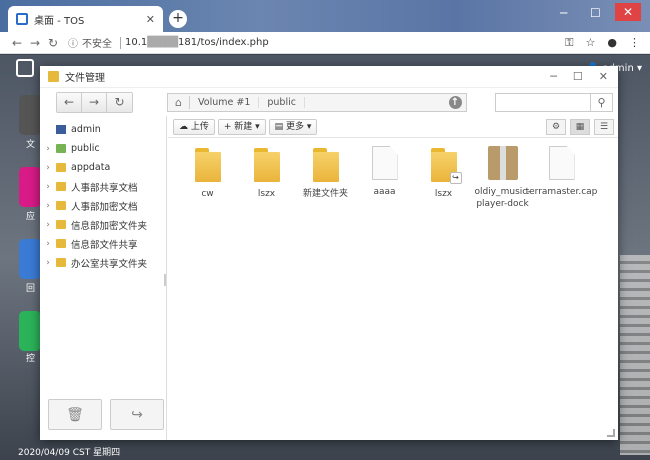 The height and width of the screenshot is (460, 650). I want to click on address-bar: 10.1████181/tos/index.php, so click(197, 42).